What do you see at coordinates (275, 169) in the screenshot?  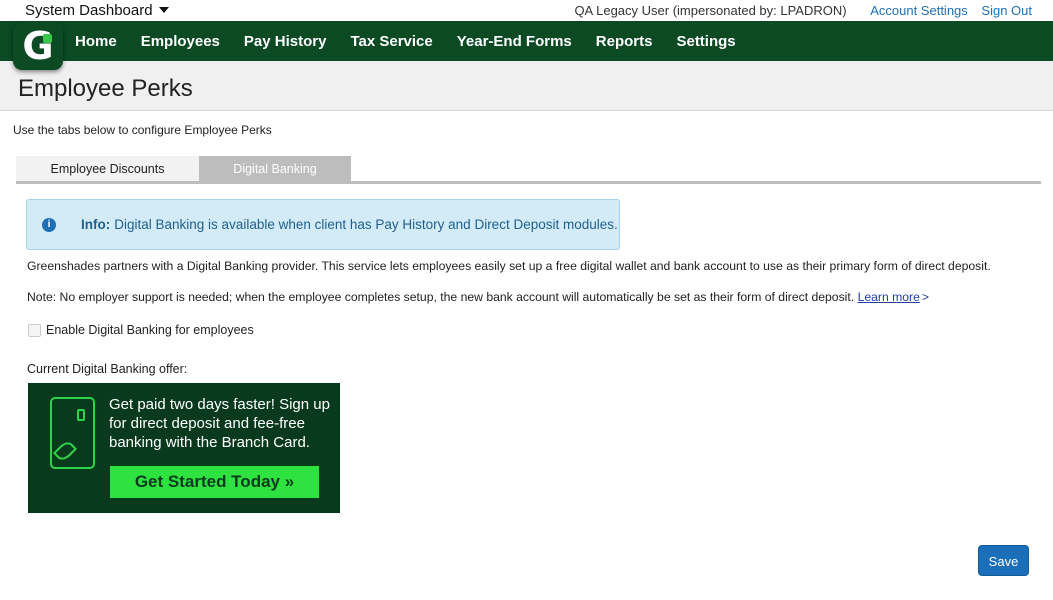 I see `tab-digital-banking: Digital Banking` at bounding box center [275, 169].